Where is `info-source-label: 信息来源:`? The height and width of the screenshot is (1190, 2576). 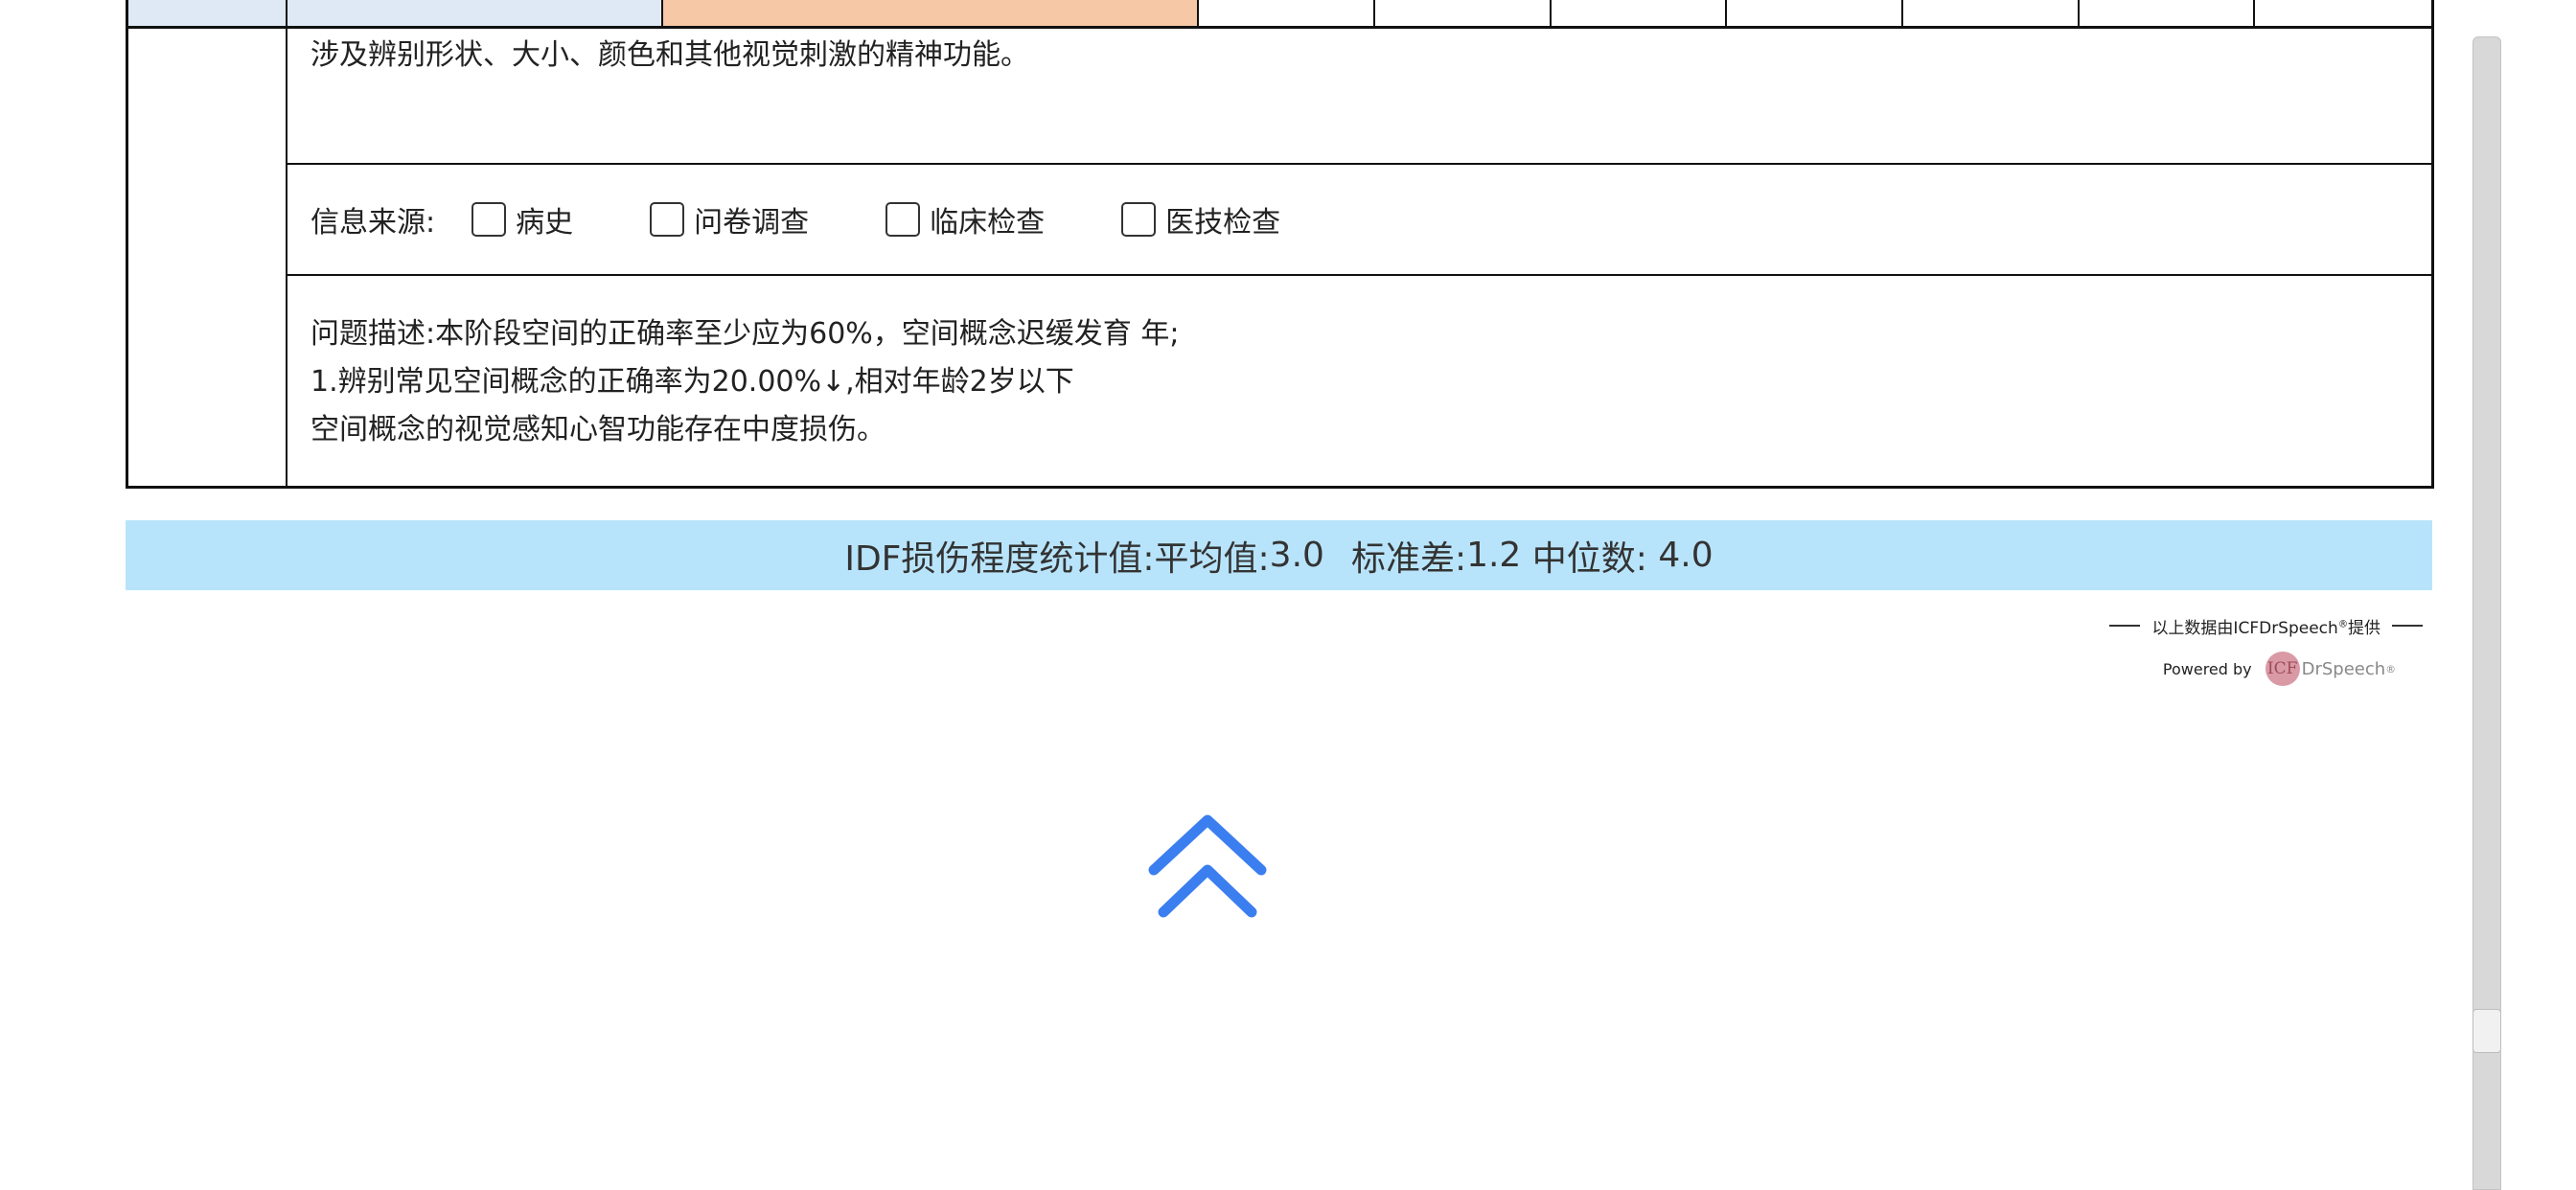
info-source-label: 信息来源: is located at coordinates (373, 223).